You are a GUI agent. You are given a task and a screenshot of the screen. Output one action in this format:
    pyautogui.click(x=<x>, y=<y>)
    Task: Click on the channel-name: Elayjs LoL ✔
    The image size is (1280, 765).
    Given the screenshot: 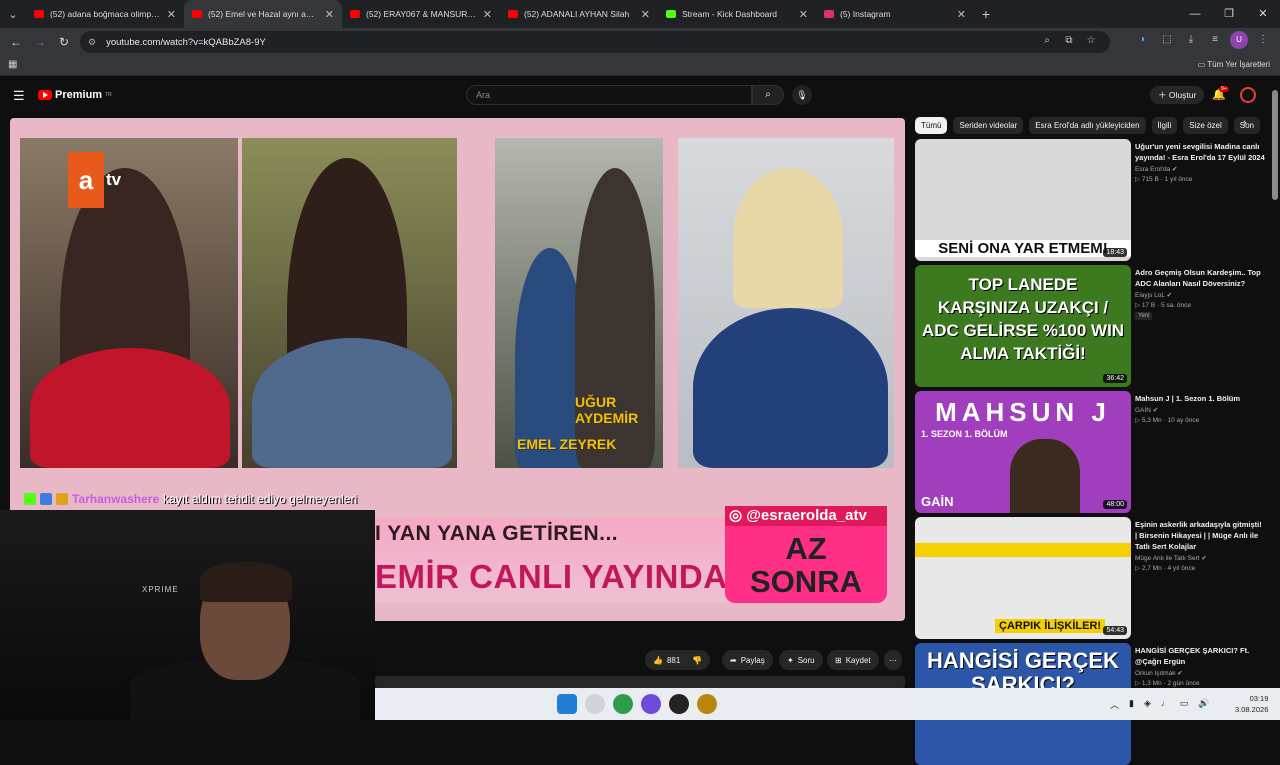 What is the action you would take?
    pyautogui.click(x=1153, y=295)
    